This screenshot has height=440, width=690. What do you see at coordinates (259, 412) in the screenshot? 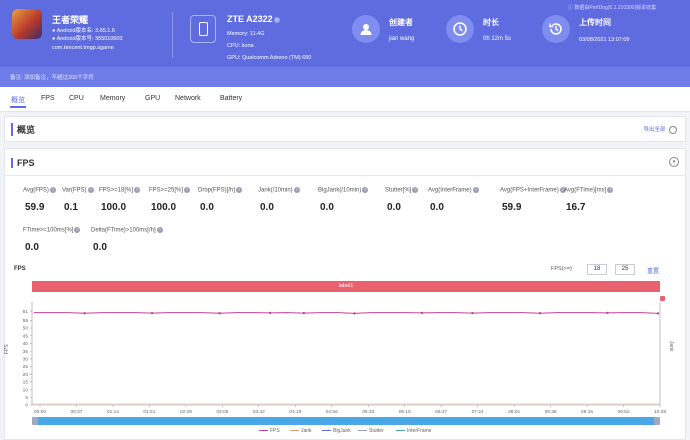
I see `x-tick-label: 03:42` at bounding box center [259, 412].